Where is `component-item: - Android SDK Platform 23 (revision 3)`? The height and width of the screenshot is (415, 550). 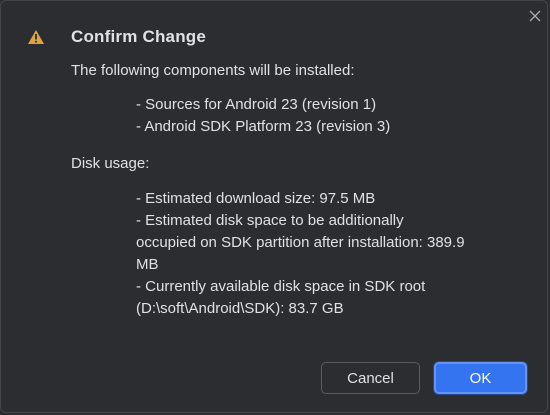
component-item: - Android SDK Platform 23 (revision 3) is located at coordinates (263, 126).